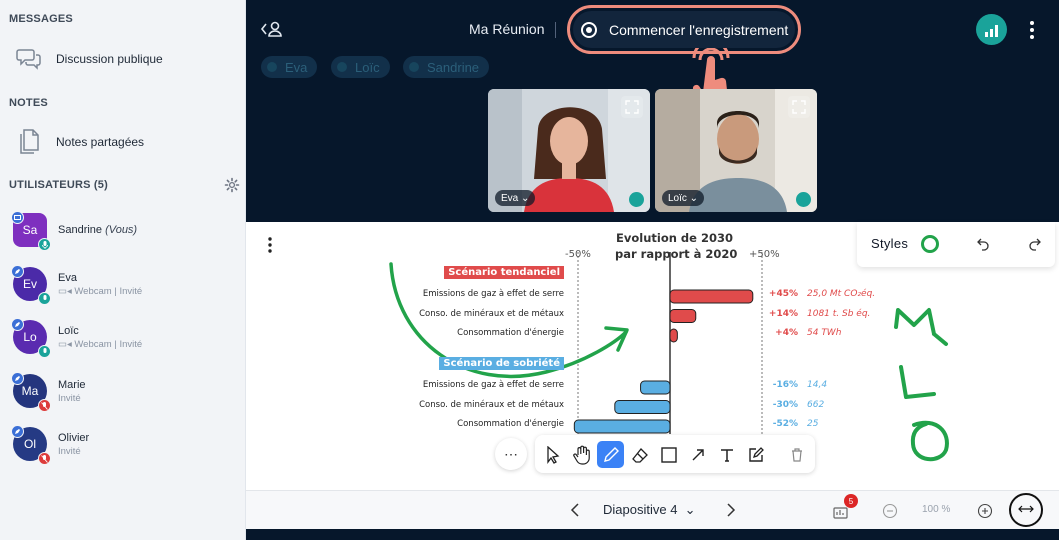  What do you see at coordinates (98, 230) in the screenshot?
I see `user-name: Sandrine (Vous)` at bounding box center [98, 230].